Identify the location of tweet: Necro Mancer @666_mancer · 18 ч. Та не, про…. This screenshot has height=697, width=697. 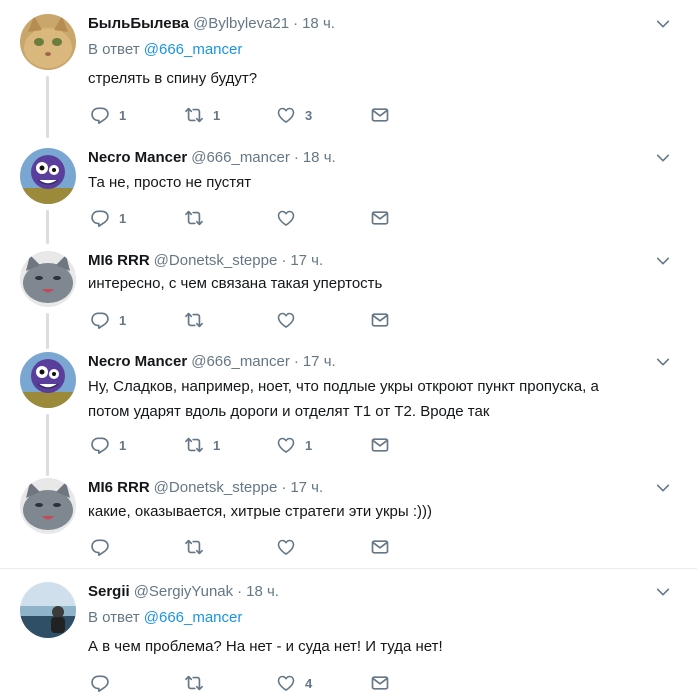
(348, 196).